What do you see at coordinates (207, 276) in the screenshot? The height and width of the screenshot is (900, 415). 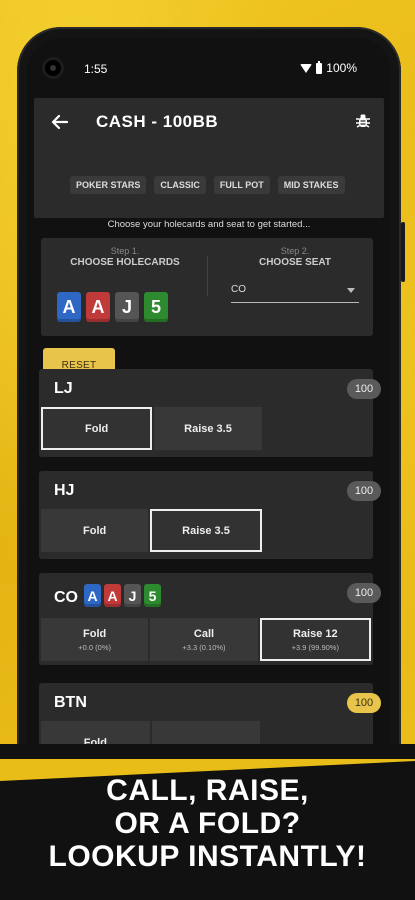 I see `divider` at bounding box center [207, 276].